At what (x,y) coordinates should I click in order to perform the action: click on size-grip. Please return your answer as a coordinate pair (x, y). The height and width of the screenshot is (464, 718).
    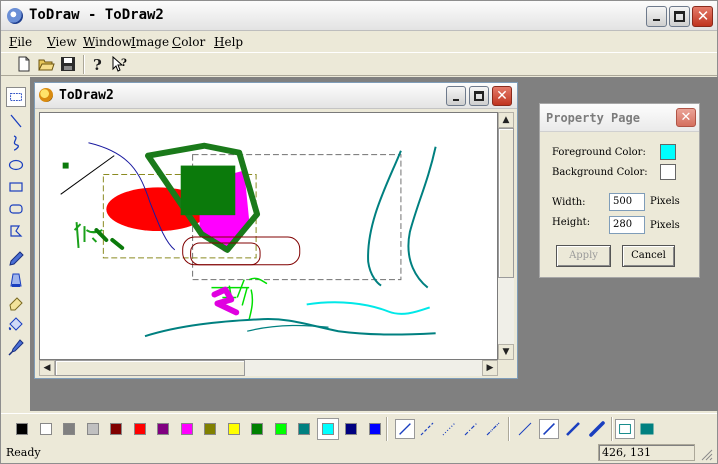
    Looking at the image, I should click on (506, 368).